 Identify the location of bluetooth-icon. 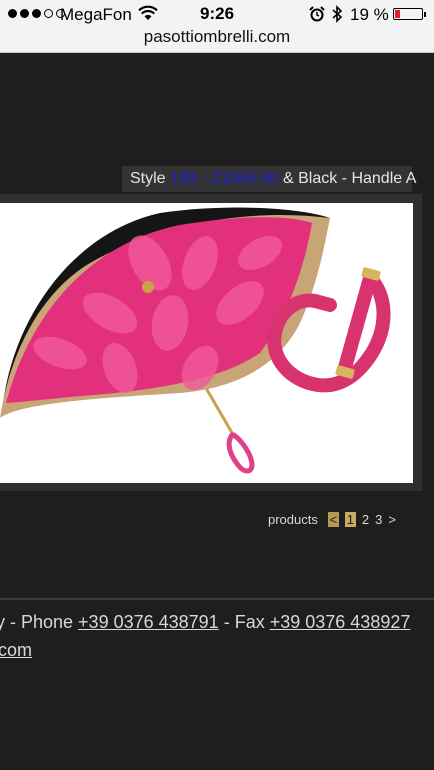
(337, 16).